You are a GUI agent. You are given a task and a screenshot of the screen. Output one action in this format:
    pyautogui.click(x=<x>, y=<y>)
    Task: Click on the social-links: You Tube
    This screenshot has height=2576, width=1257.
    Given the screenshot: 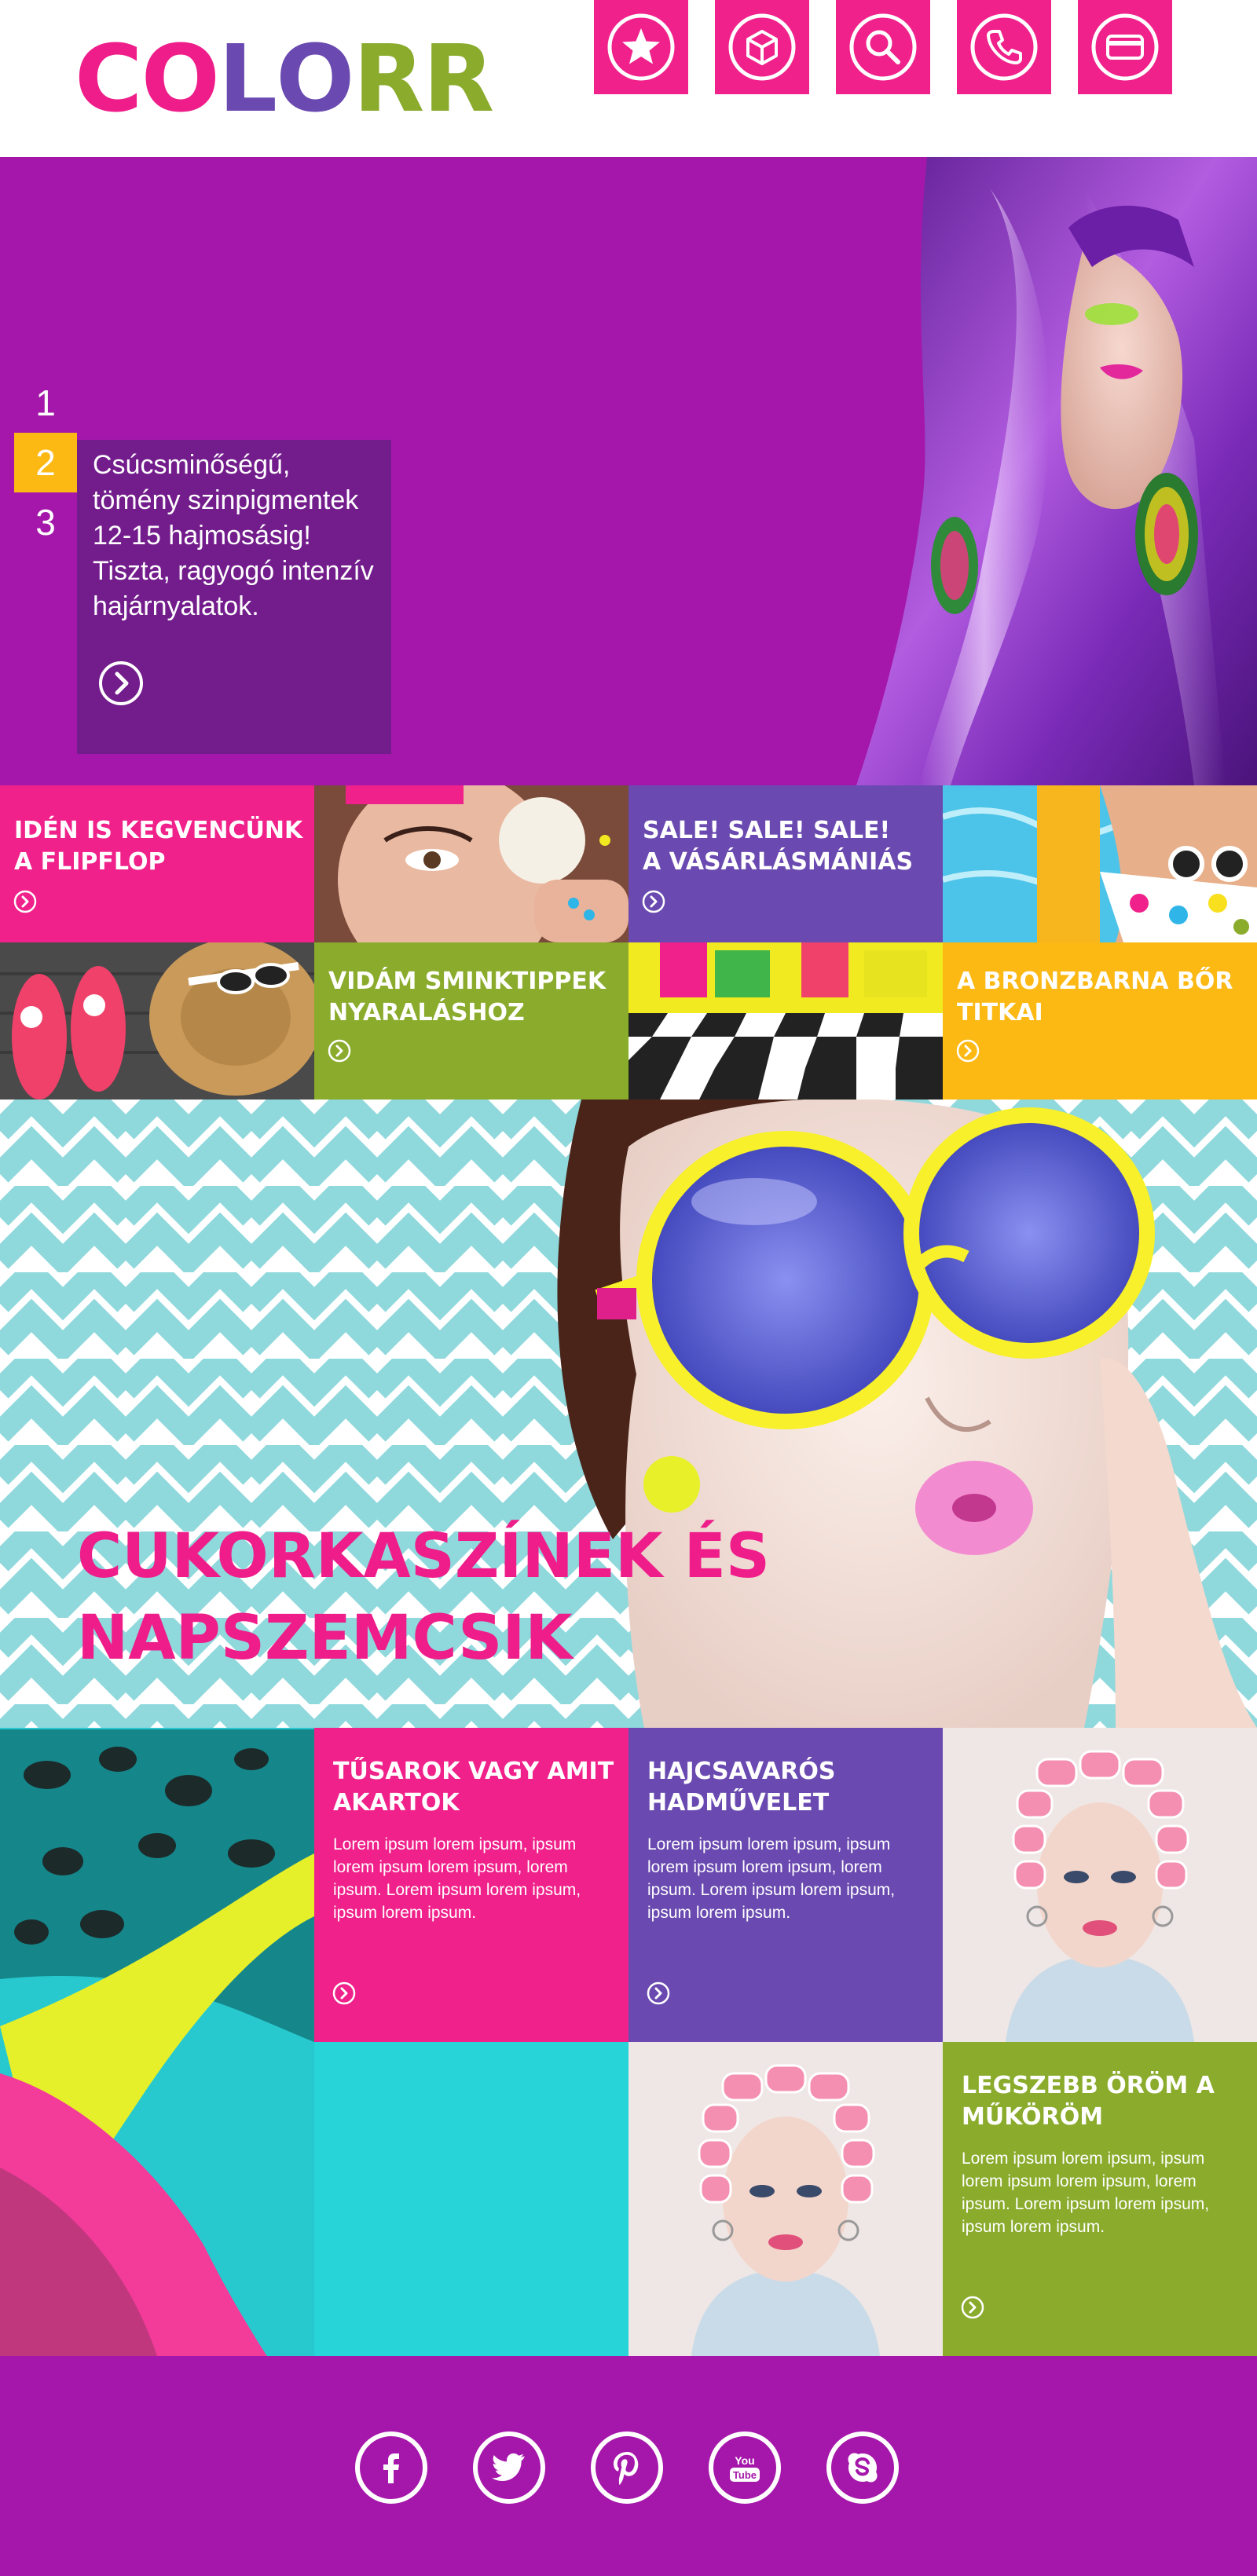 What is the action you would take?
    pyautogui.click(x=627, y=2467)
    